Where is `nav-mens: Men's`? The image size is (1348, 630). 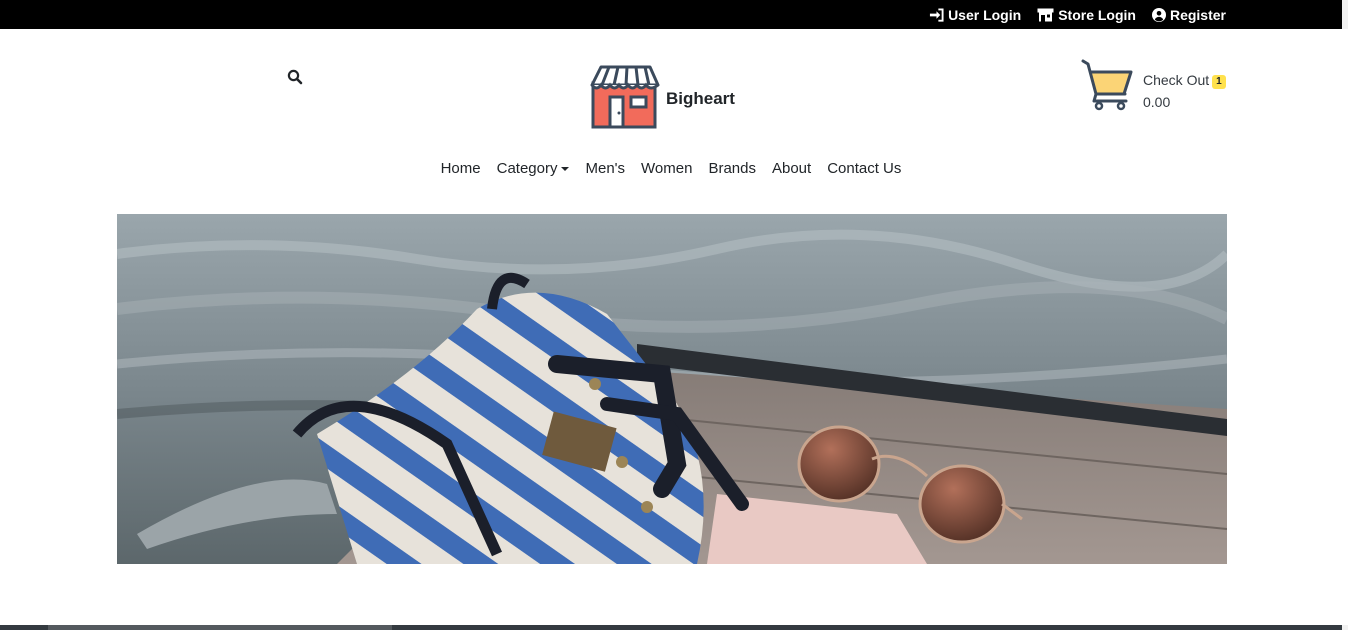 nav-mens: Men's is located at coordinates (605, 168).